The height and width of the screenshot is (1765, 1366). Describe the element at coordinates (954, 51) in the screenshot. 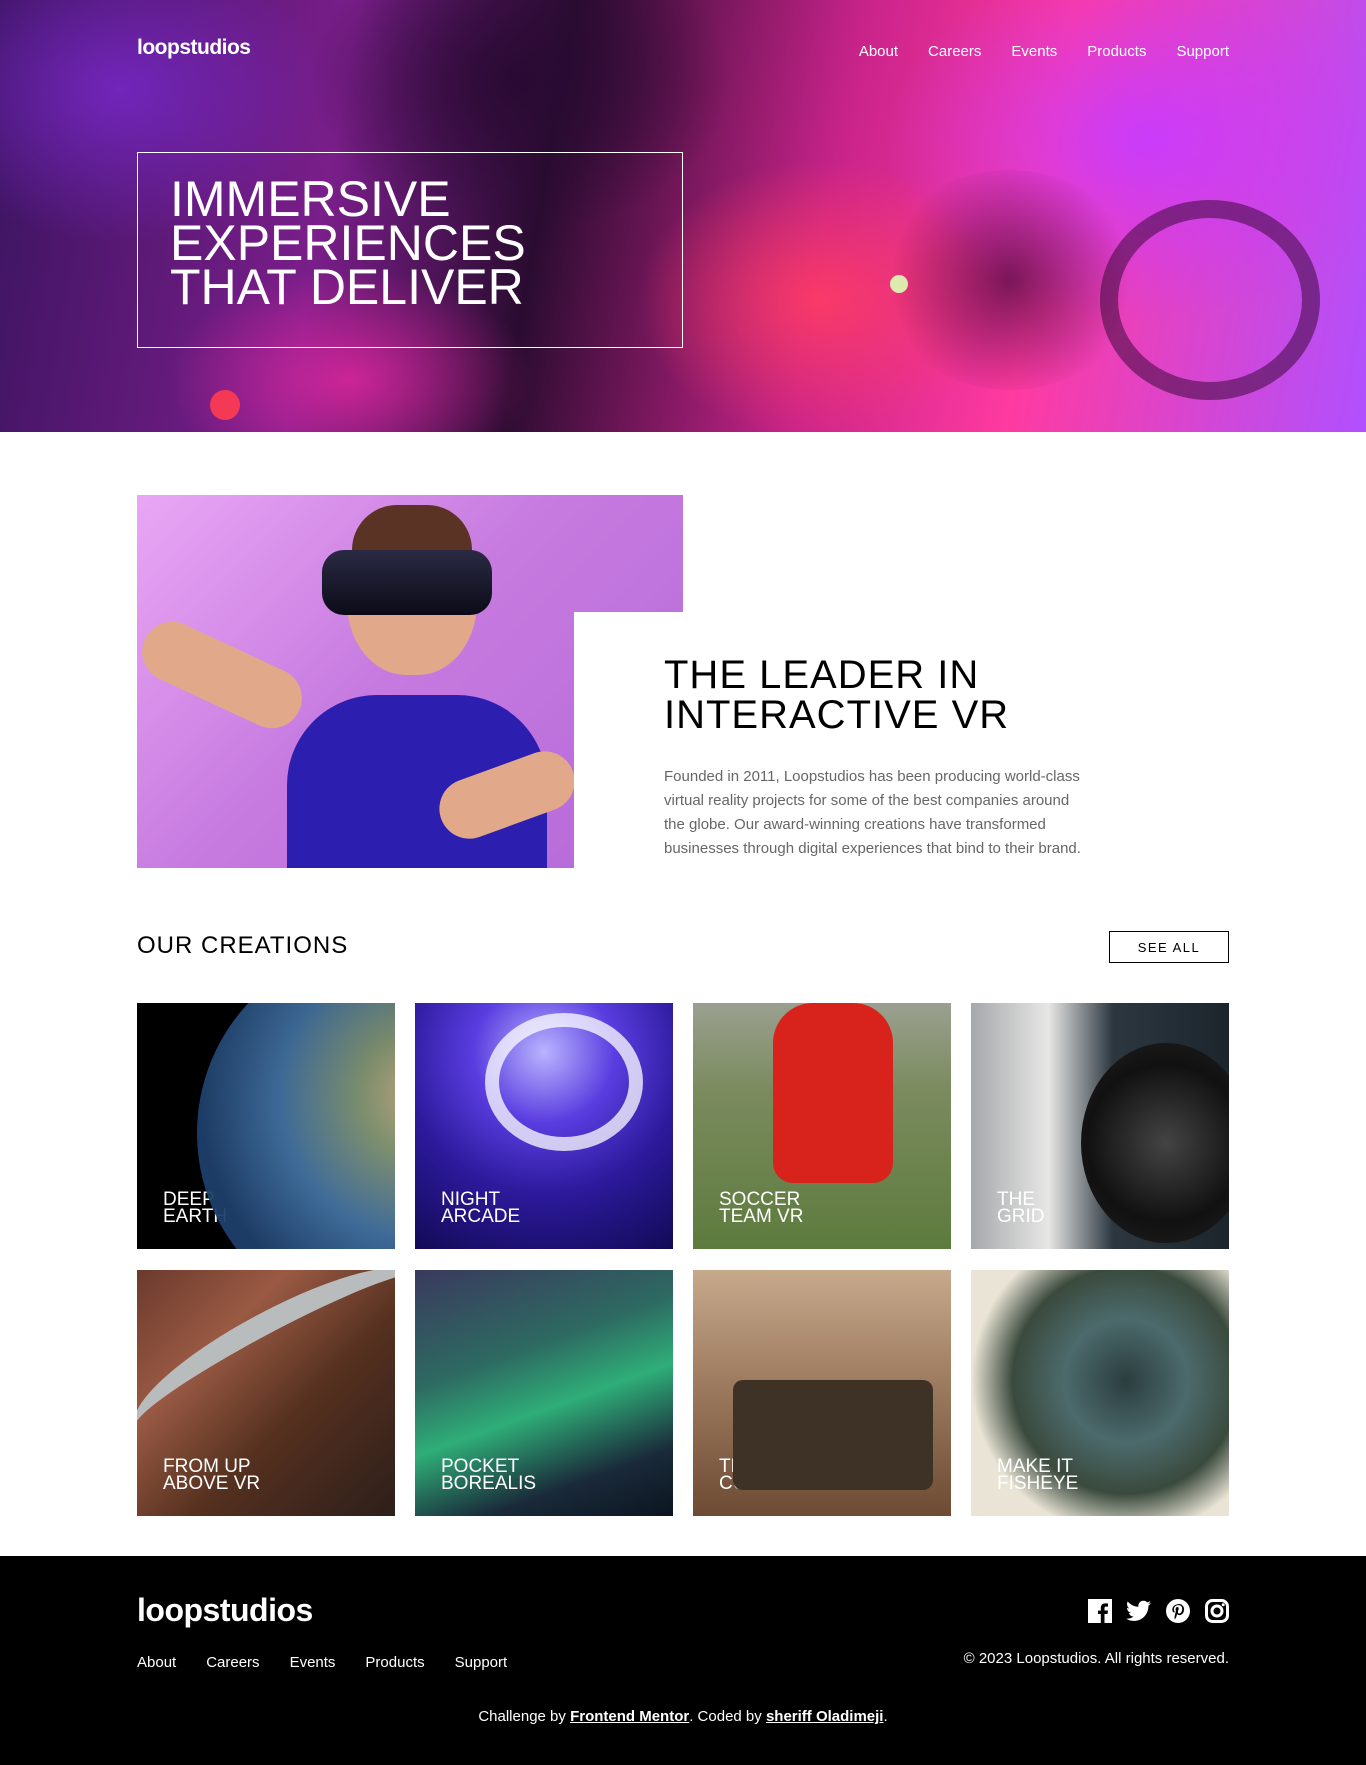

I see `nav-link-careers: Careers` at that location.